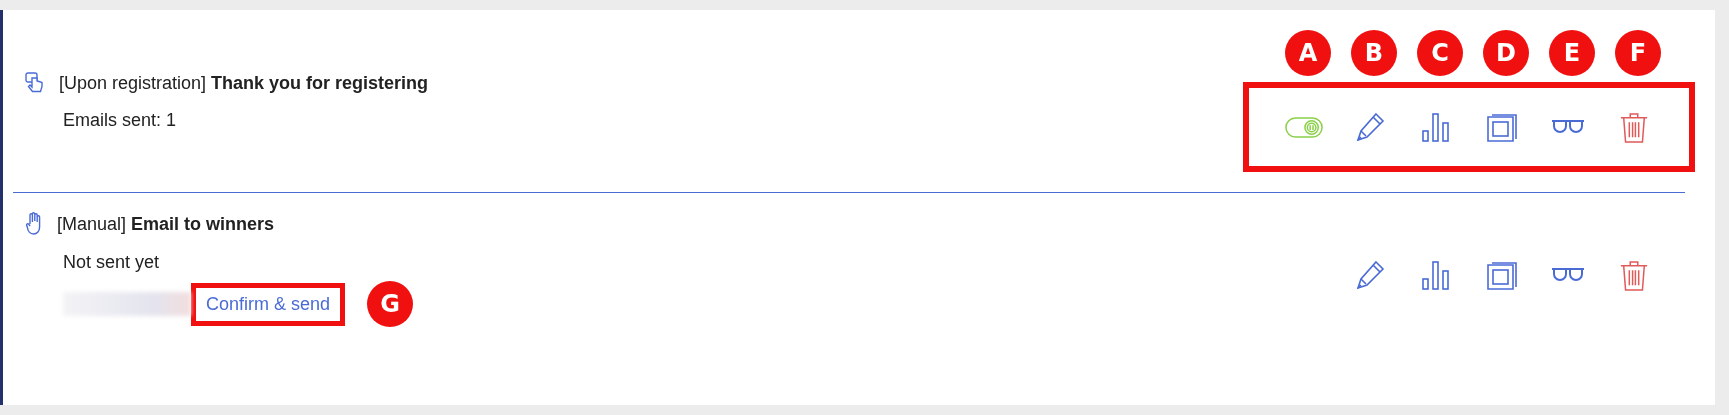 This screenshot has height=415, width=1729. I want to click on email-status: Not sent yet, so click(112, 262).